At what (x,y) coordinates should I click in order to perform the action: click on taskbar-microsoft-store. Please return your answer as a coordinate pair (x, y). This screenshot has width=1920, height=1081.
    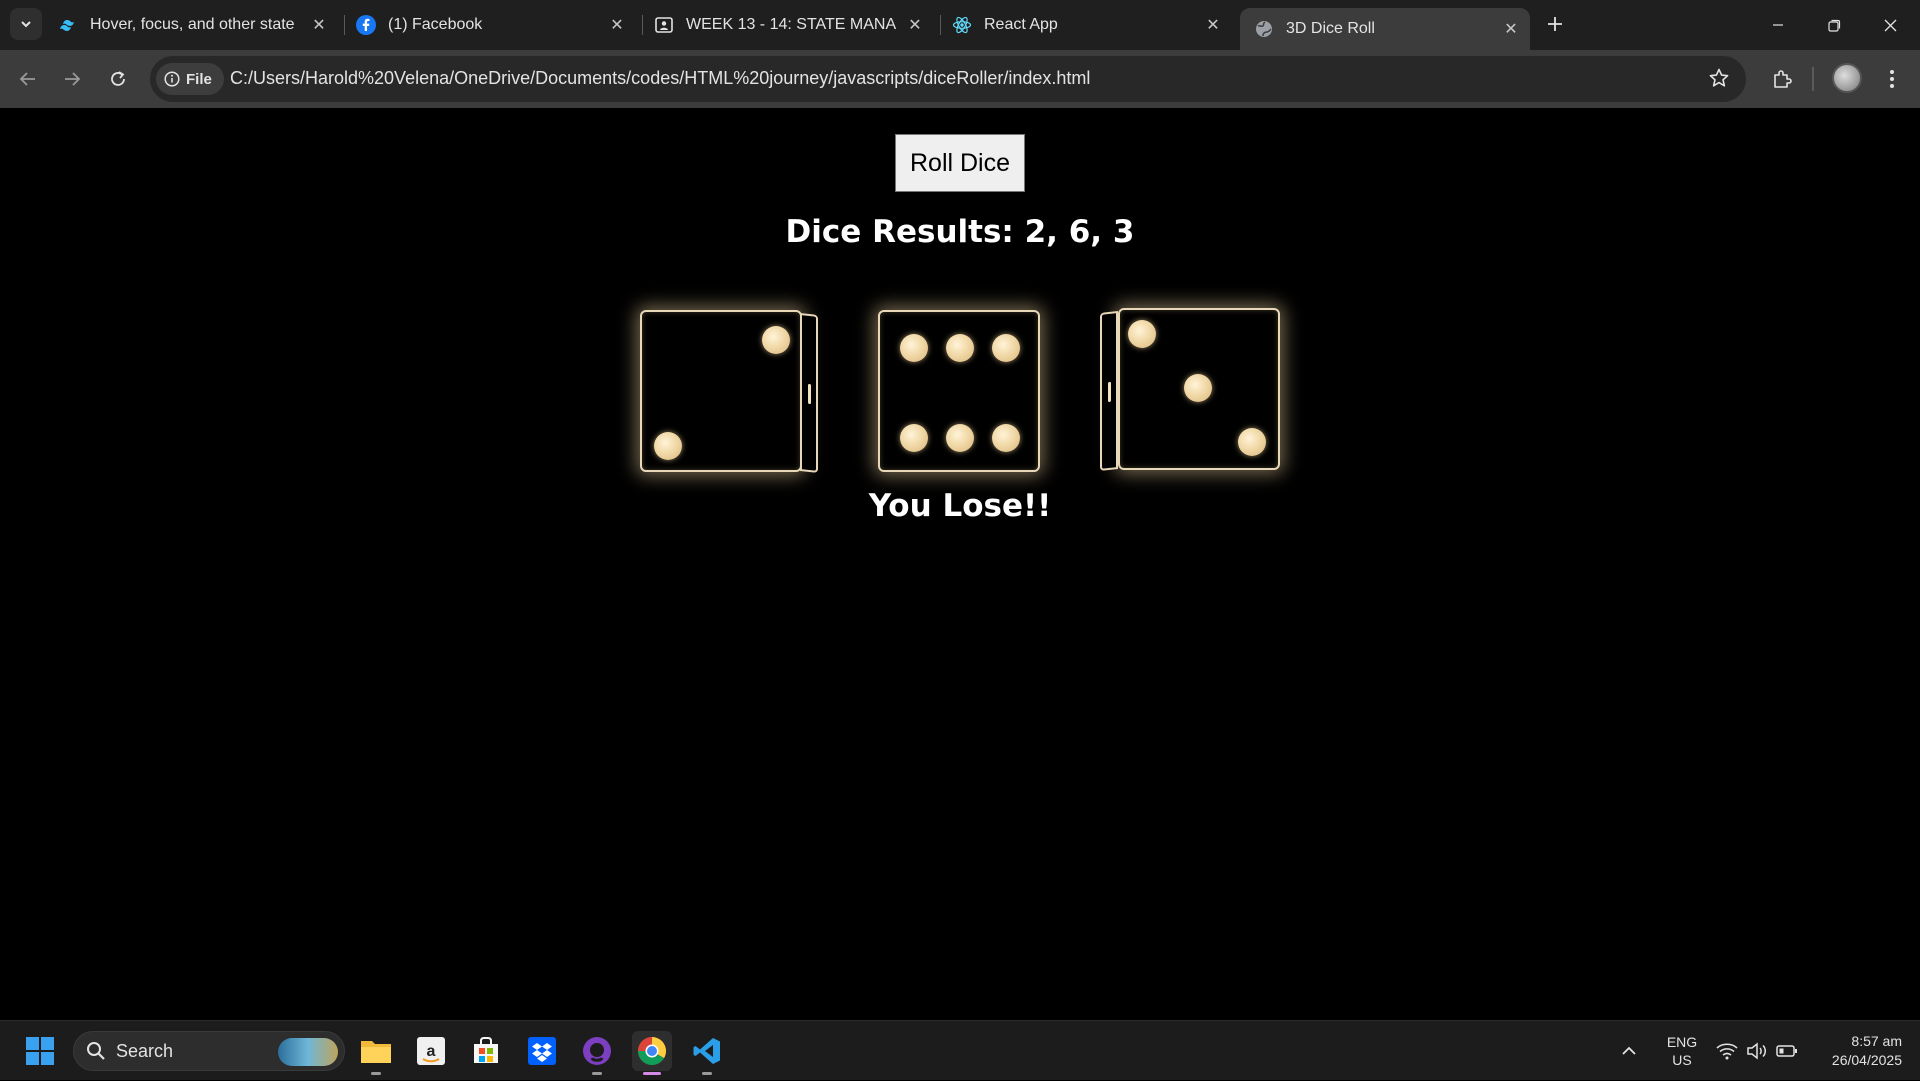
    Looking at the image, I should click on (486, 1051).